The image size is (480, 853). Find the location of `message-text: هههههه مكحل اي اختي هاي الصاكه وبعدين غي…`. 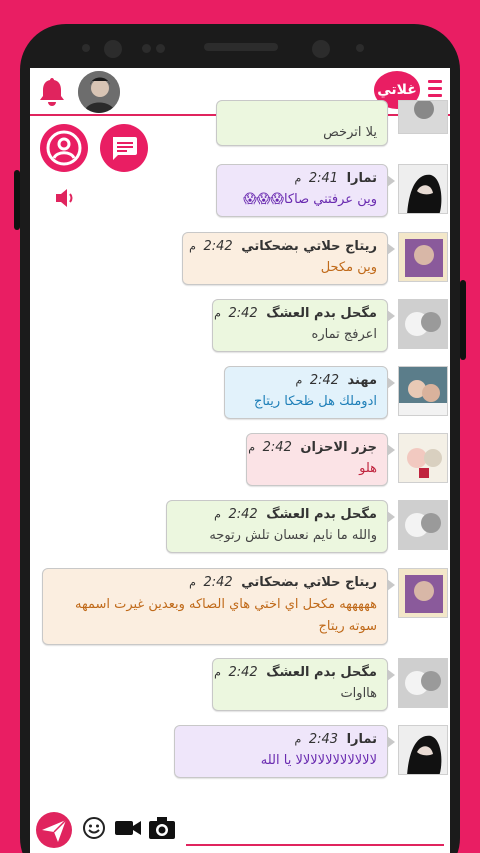

message-text: هههههه مكحل اي اختي هاي الصاكه وبعدين غي… is located at coordinates (225, 615).